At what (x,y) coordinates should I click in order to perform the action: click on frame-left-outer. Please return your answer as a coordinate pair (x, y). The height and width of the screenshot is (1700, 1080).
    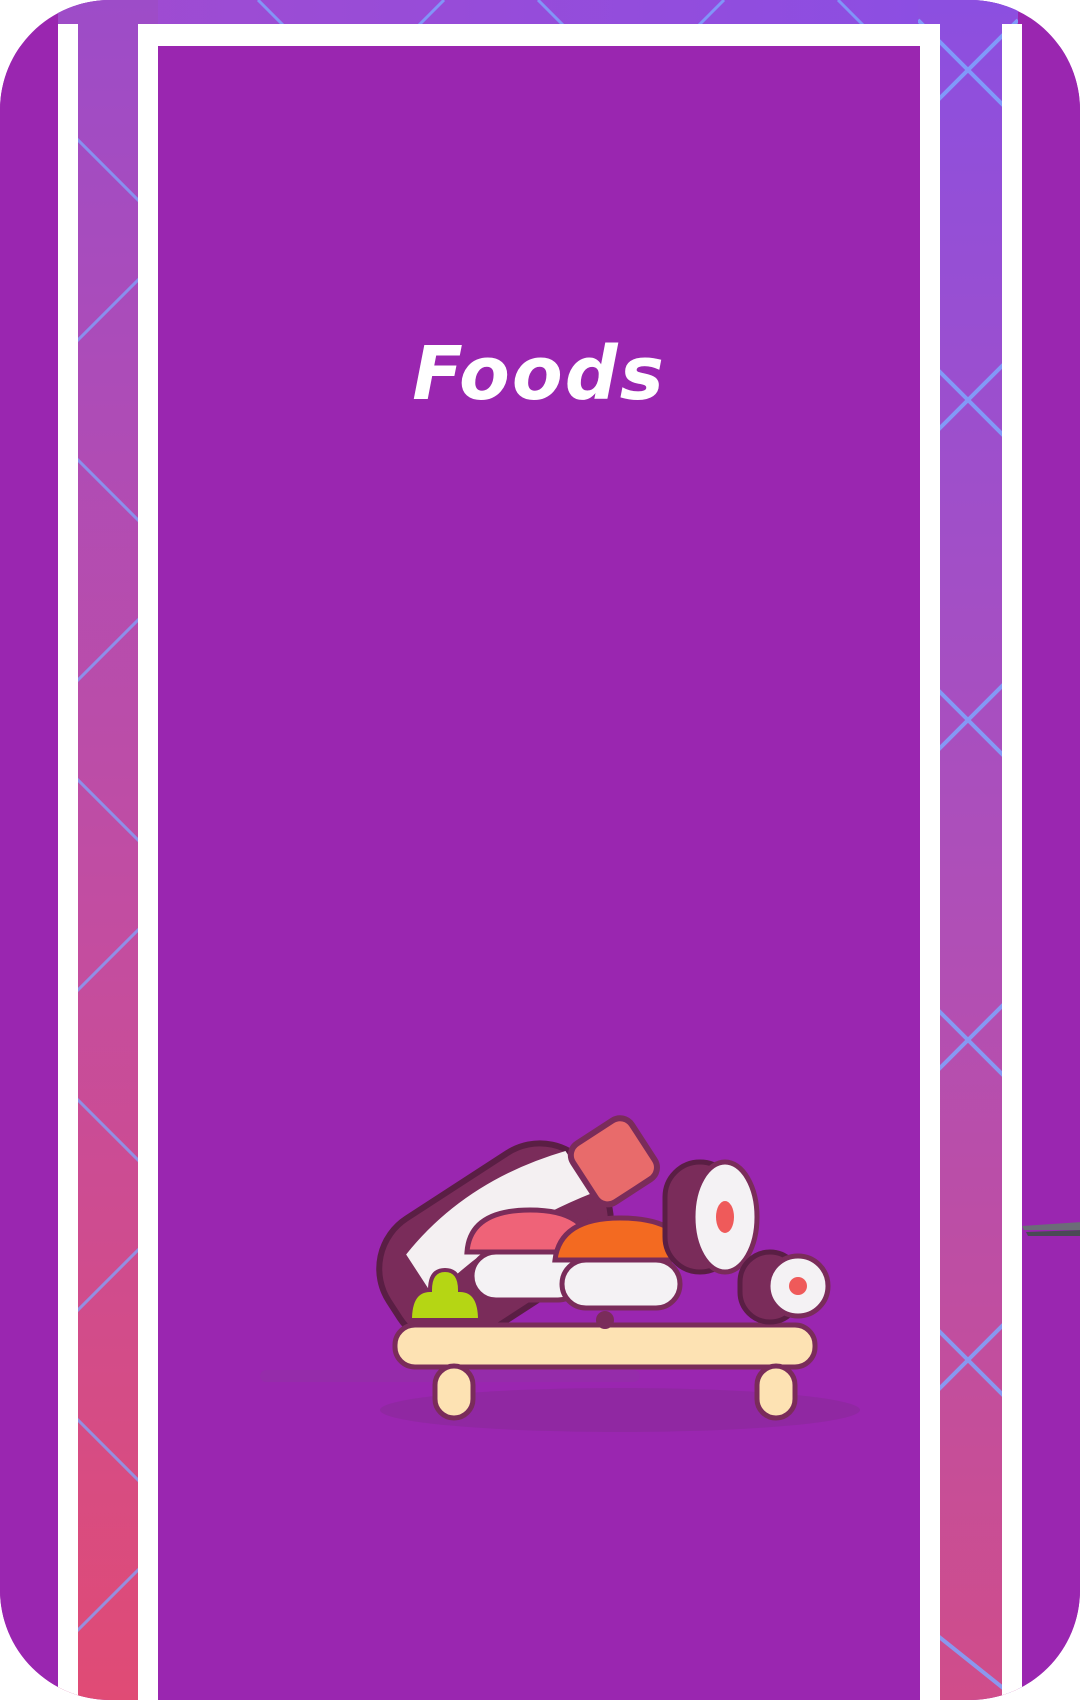
    Looking at the image, I should click on (68, 862).